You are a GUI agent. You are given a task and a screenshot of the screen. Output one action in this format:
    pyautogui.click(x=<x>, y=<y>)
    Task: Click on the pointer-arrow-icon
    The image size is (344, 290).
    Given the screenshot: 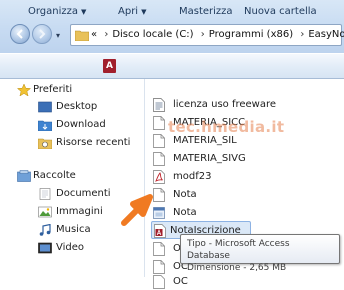 What is the action you would take?
    pyautogui.click(x=137, y=210)
    